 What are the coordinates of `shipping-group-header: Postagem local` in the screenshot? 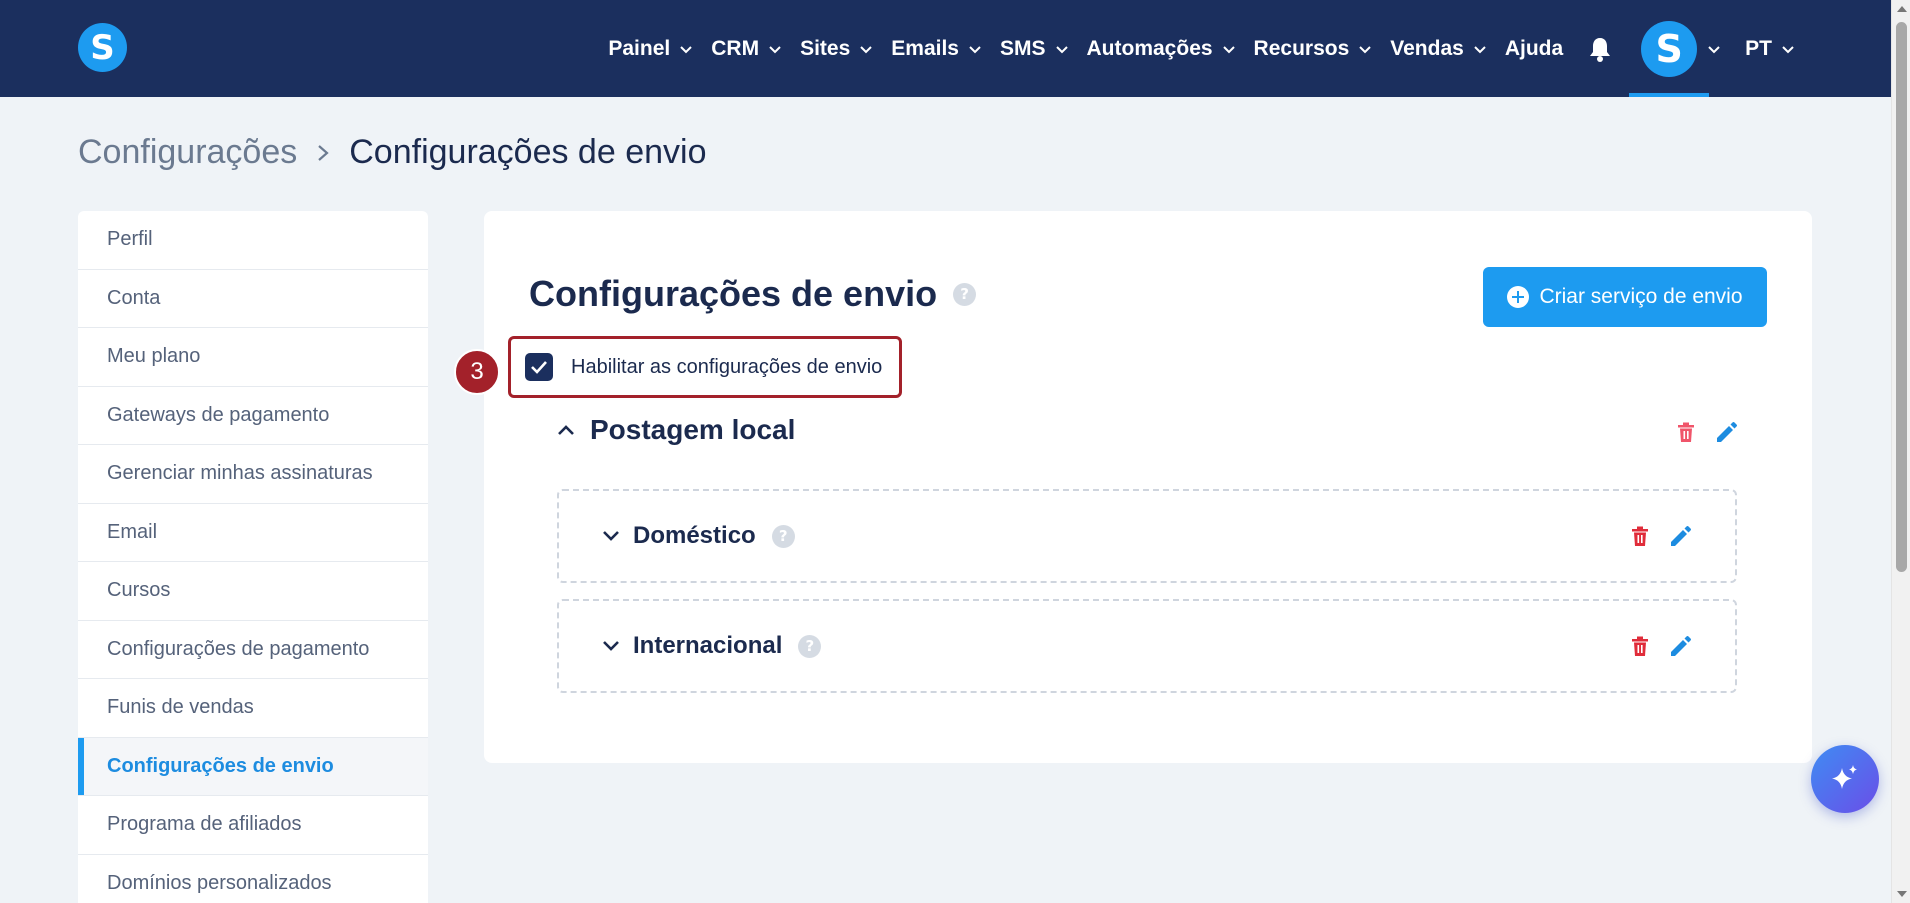 It's located at (675, 430).